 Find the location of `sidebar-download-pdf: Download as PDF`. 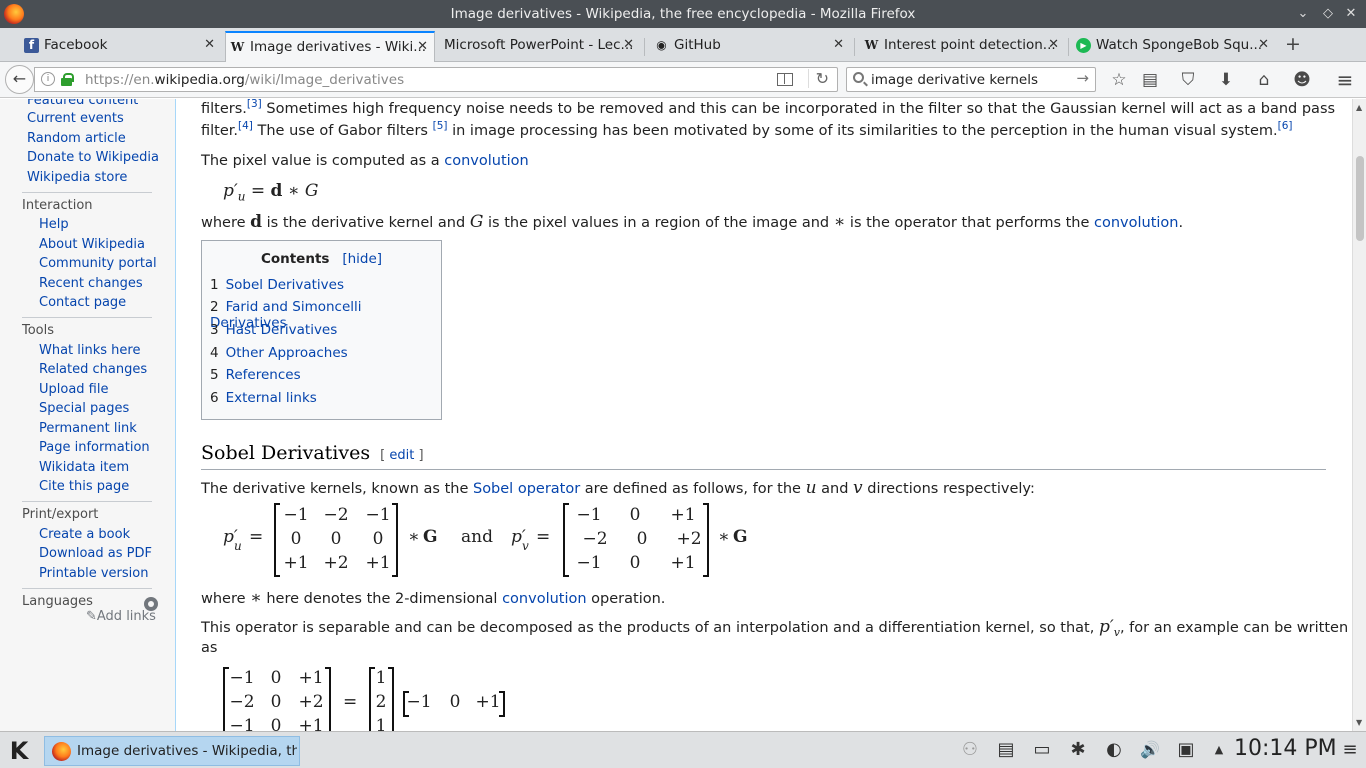

sidebar-download-pdf: Download as PDF is located at coordinates (95, 553).